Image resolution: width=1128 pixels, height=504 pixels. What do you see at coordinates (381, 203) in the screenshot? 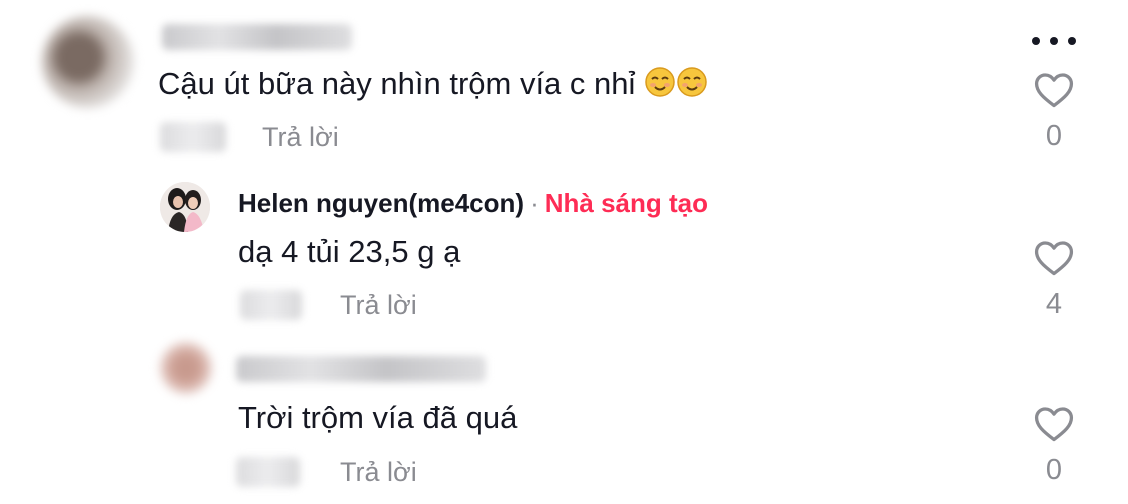
I see `username-text: Helen nguyen(me4con)` at bounding box center [381, 203].